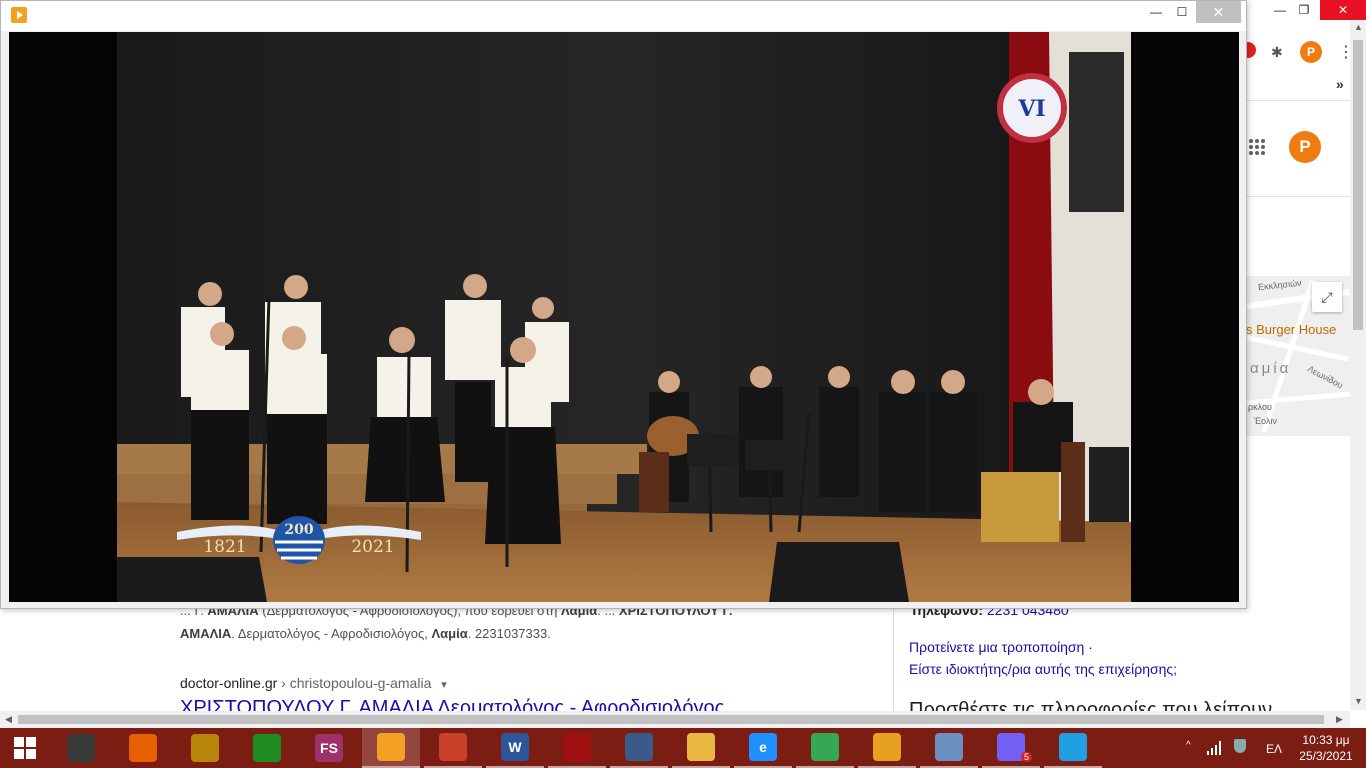 Image resolution: width=1366 pixels, height=768 pixels. I want to click on taskbar-media-player-button, so click(391, 748).